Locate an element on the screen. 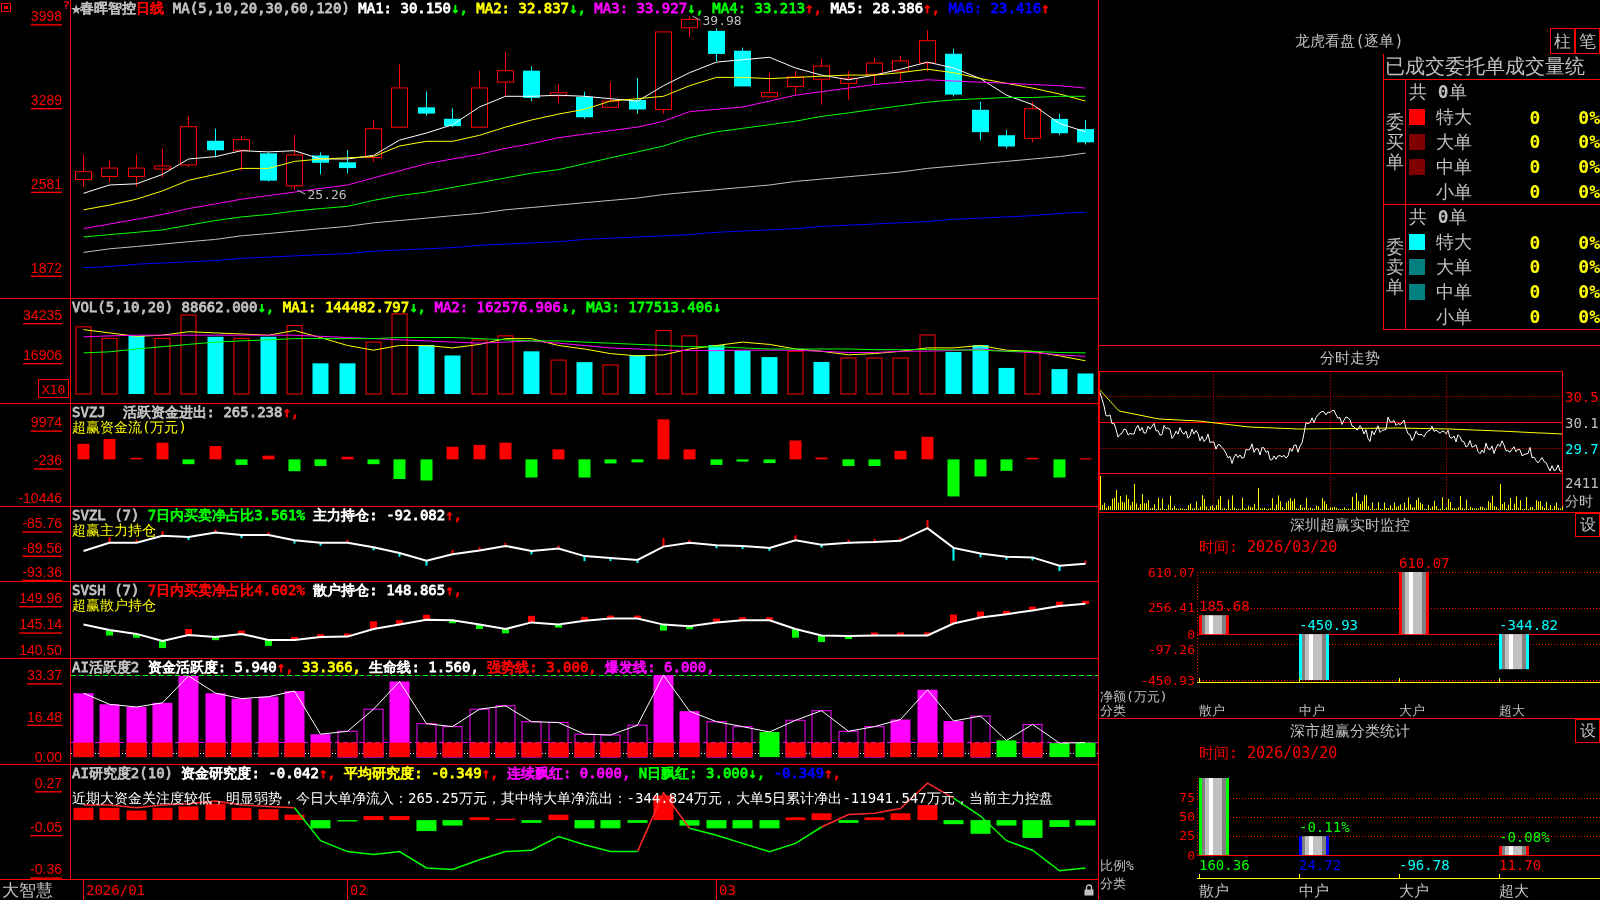 This screenshot has width=1600, height=900. order-type: 特大 is located at coordinates (1454, 117).